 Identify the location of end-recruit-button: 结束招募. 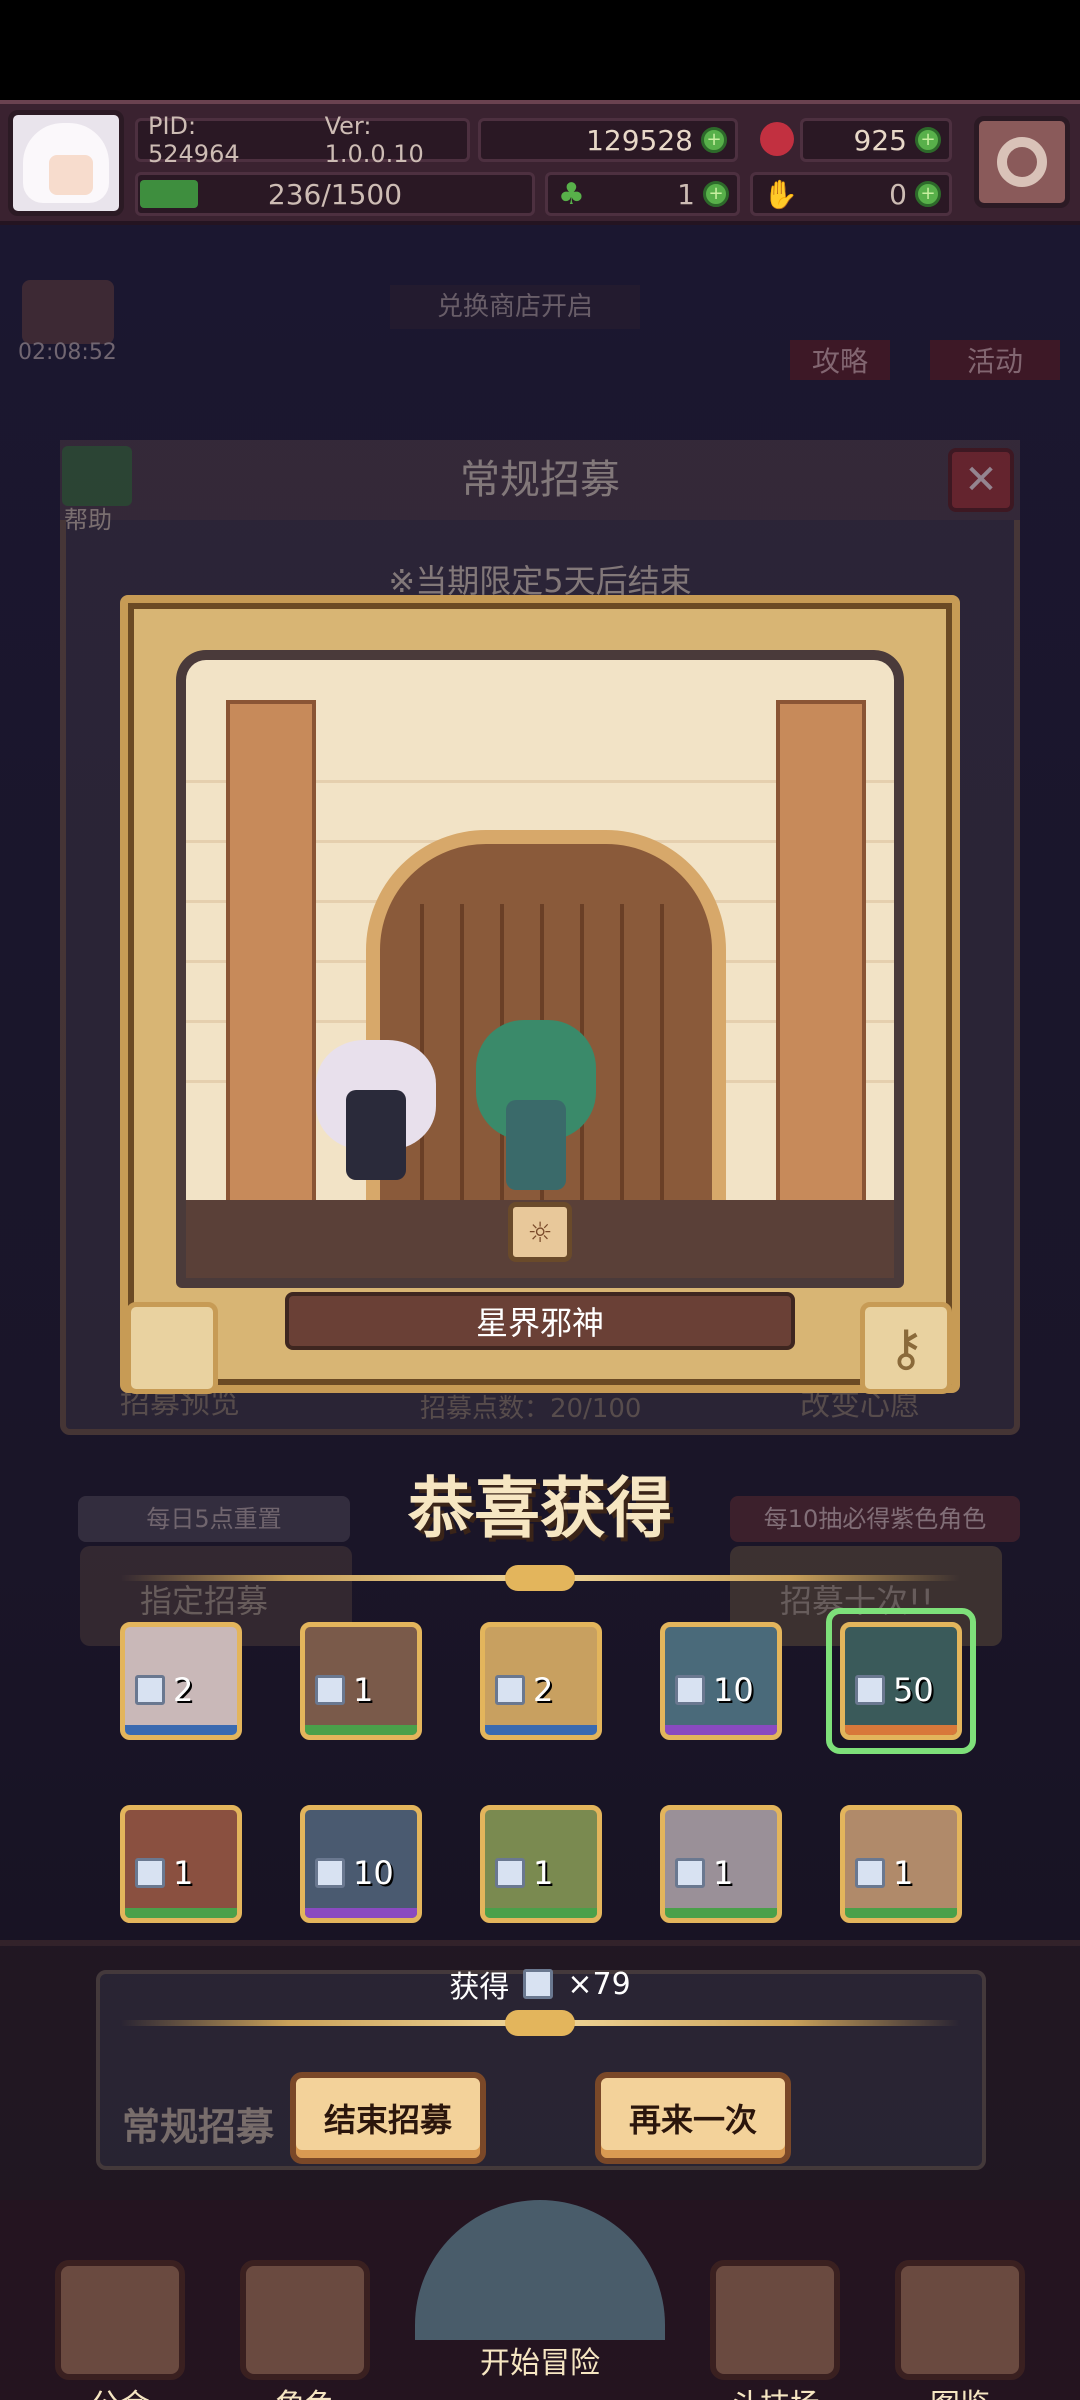
(388, 2118).